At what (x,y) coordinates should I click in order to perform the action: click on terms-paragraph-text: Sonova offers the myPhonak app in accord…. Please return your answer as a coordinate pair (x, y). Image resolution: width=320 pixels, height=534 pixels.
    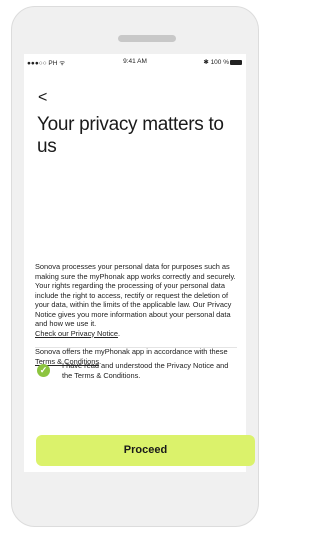
    Looking at the image, I should click on (131, 351).